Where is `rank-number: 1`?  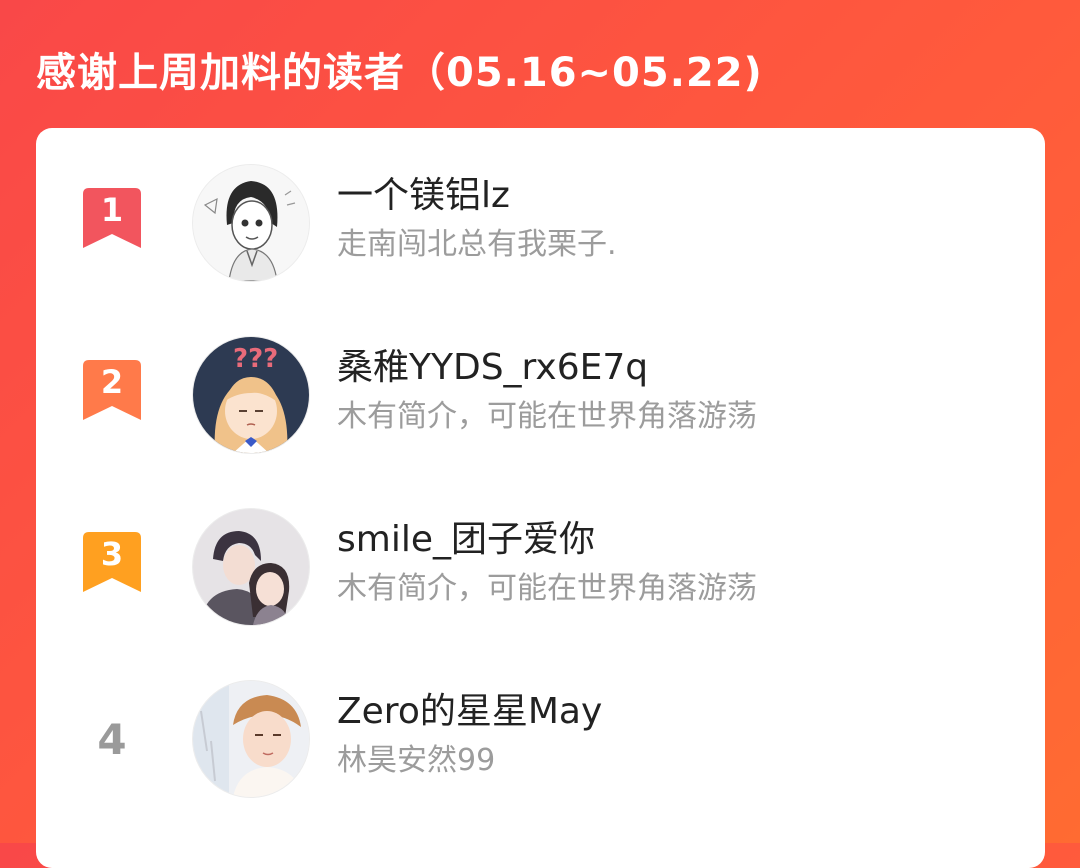
rank-number: 1 is located at coordinates (112, 210).